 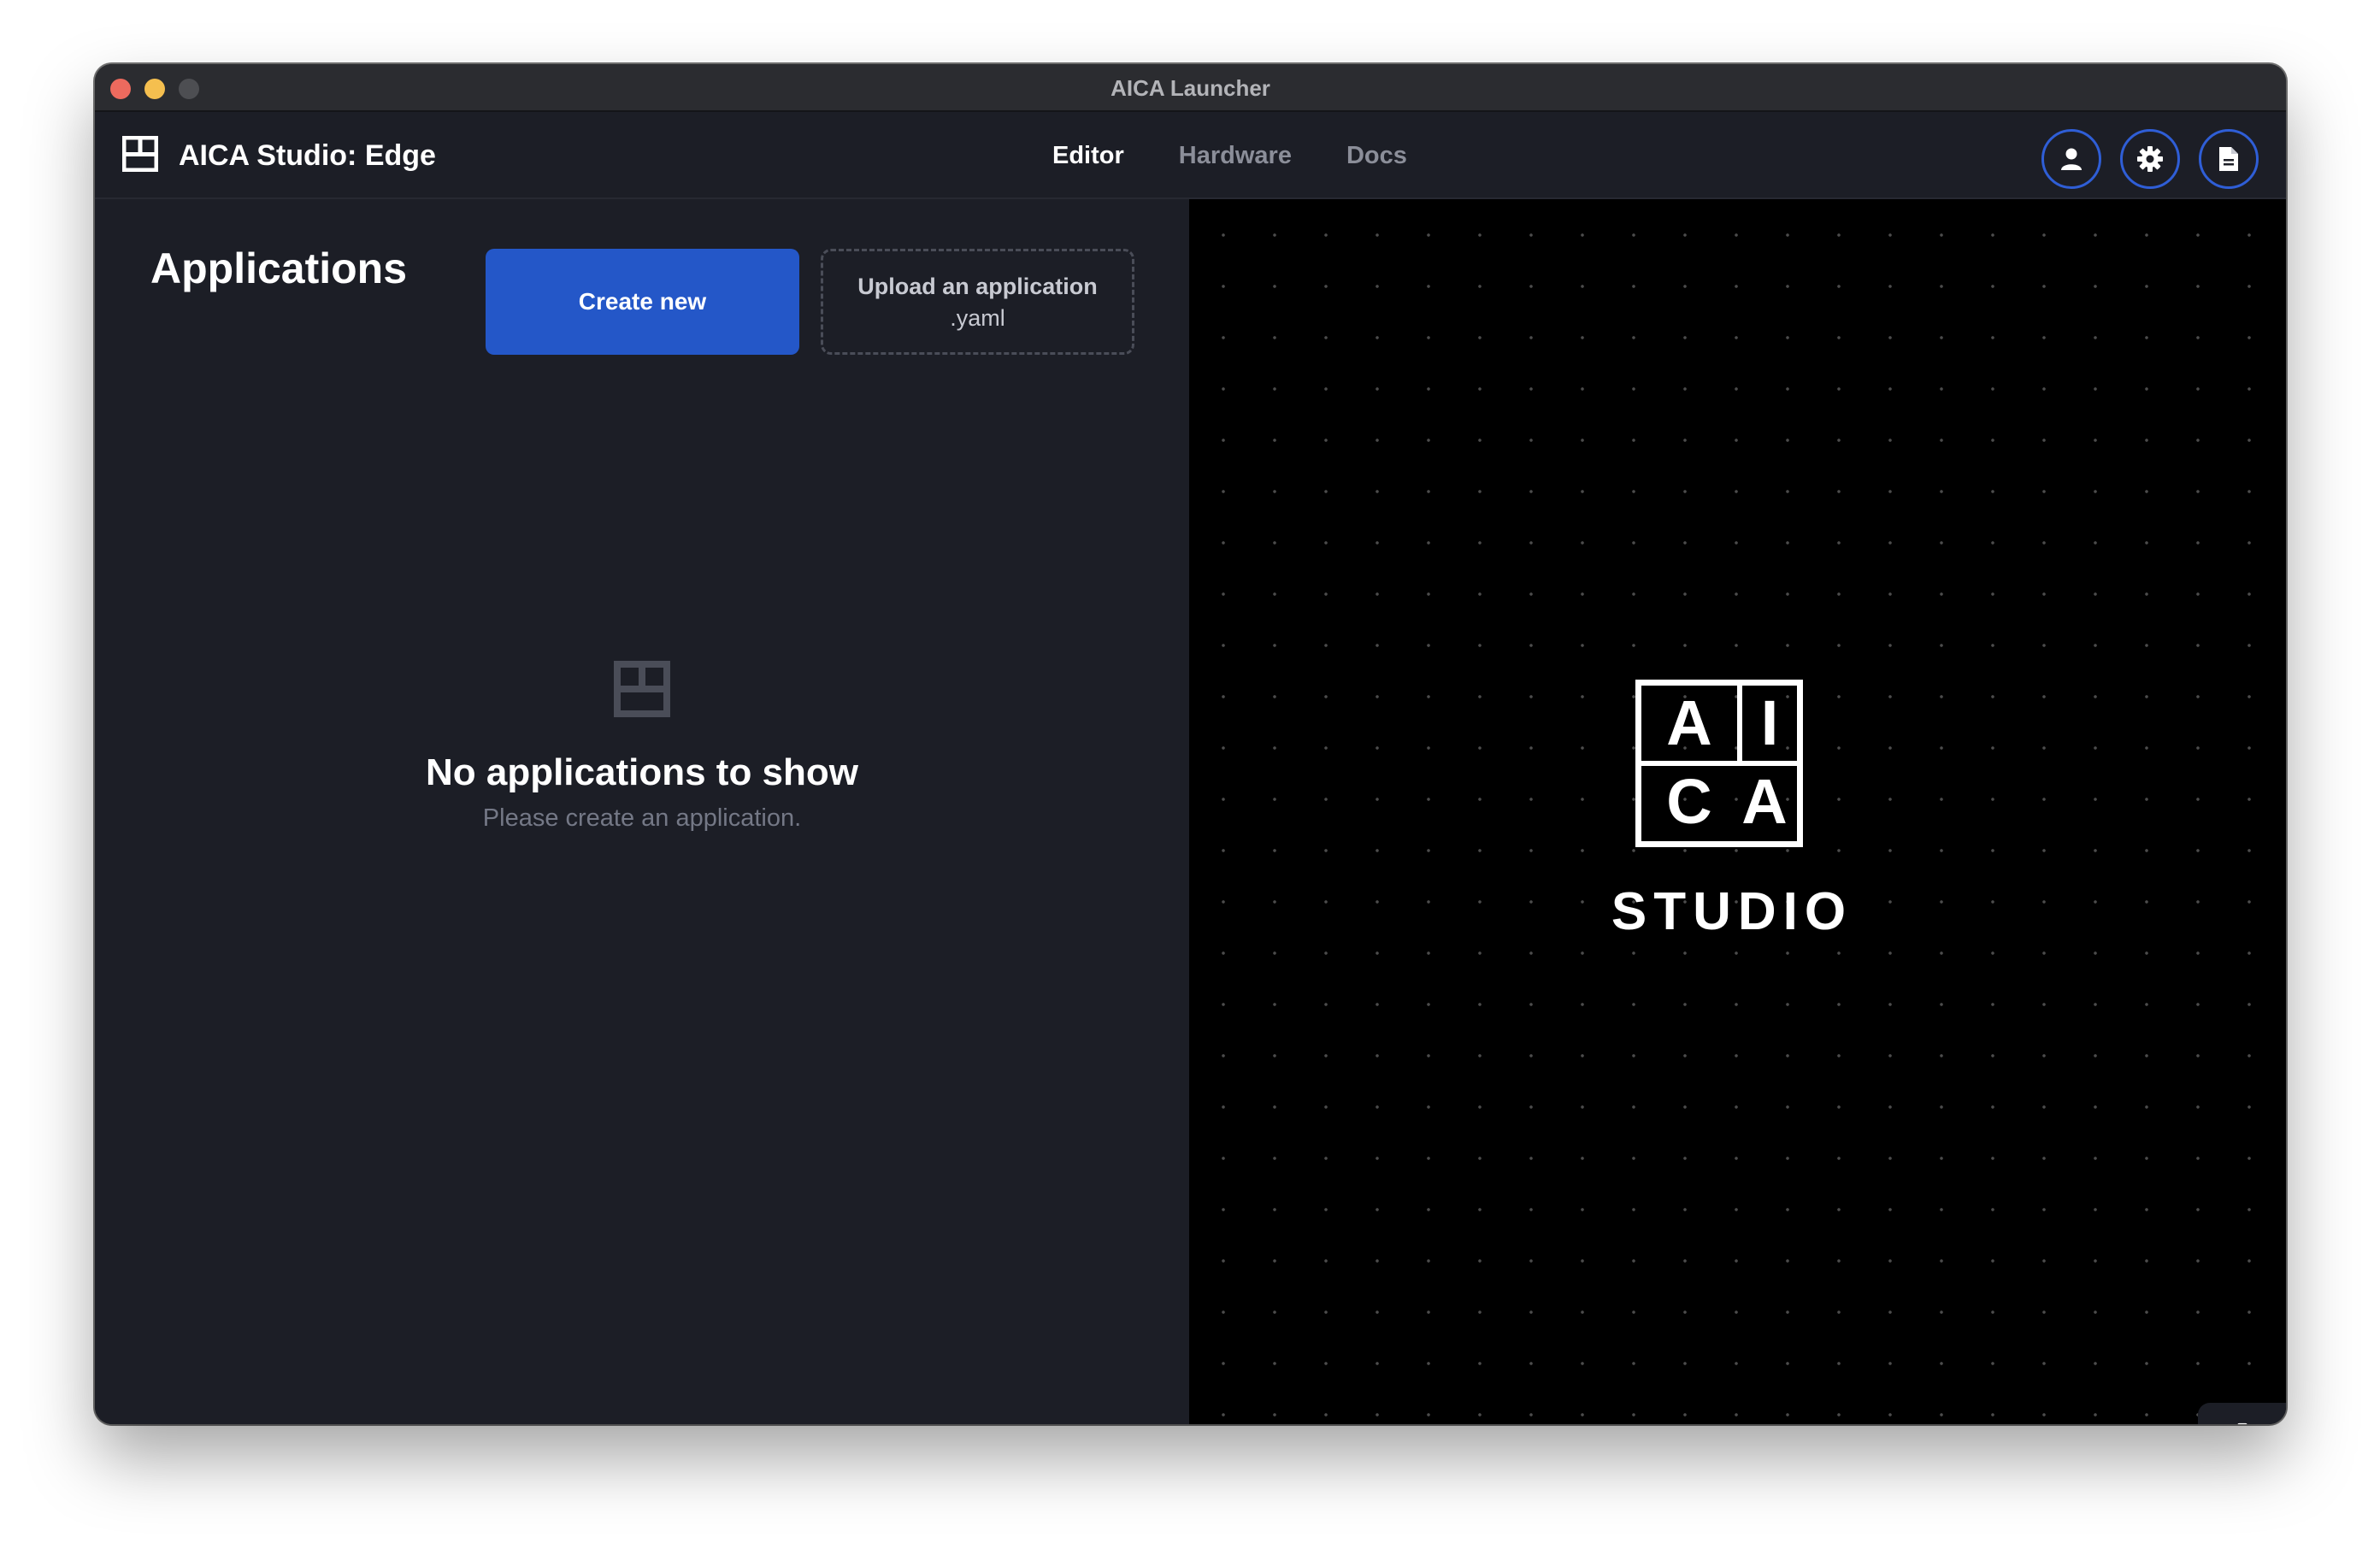 I want to click on title-bar: AICA Launcher, so click(x=1191, y=88).